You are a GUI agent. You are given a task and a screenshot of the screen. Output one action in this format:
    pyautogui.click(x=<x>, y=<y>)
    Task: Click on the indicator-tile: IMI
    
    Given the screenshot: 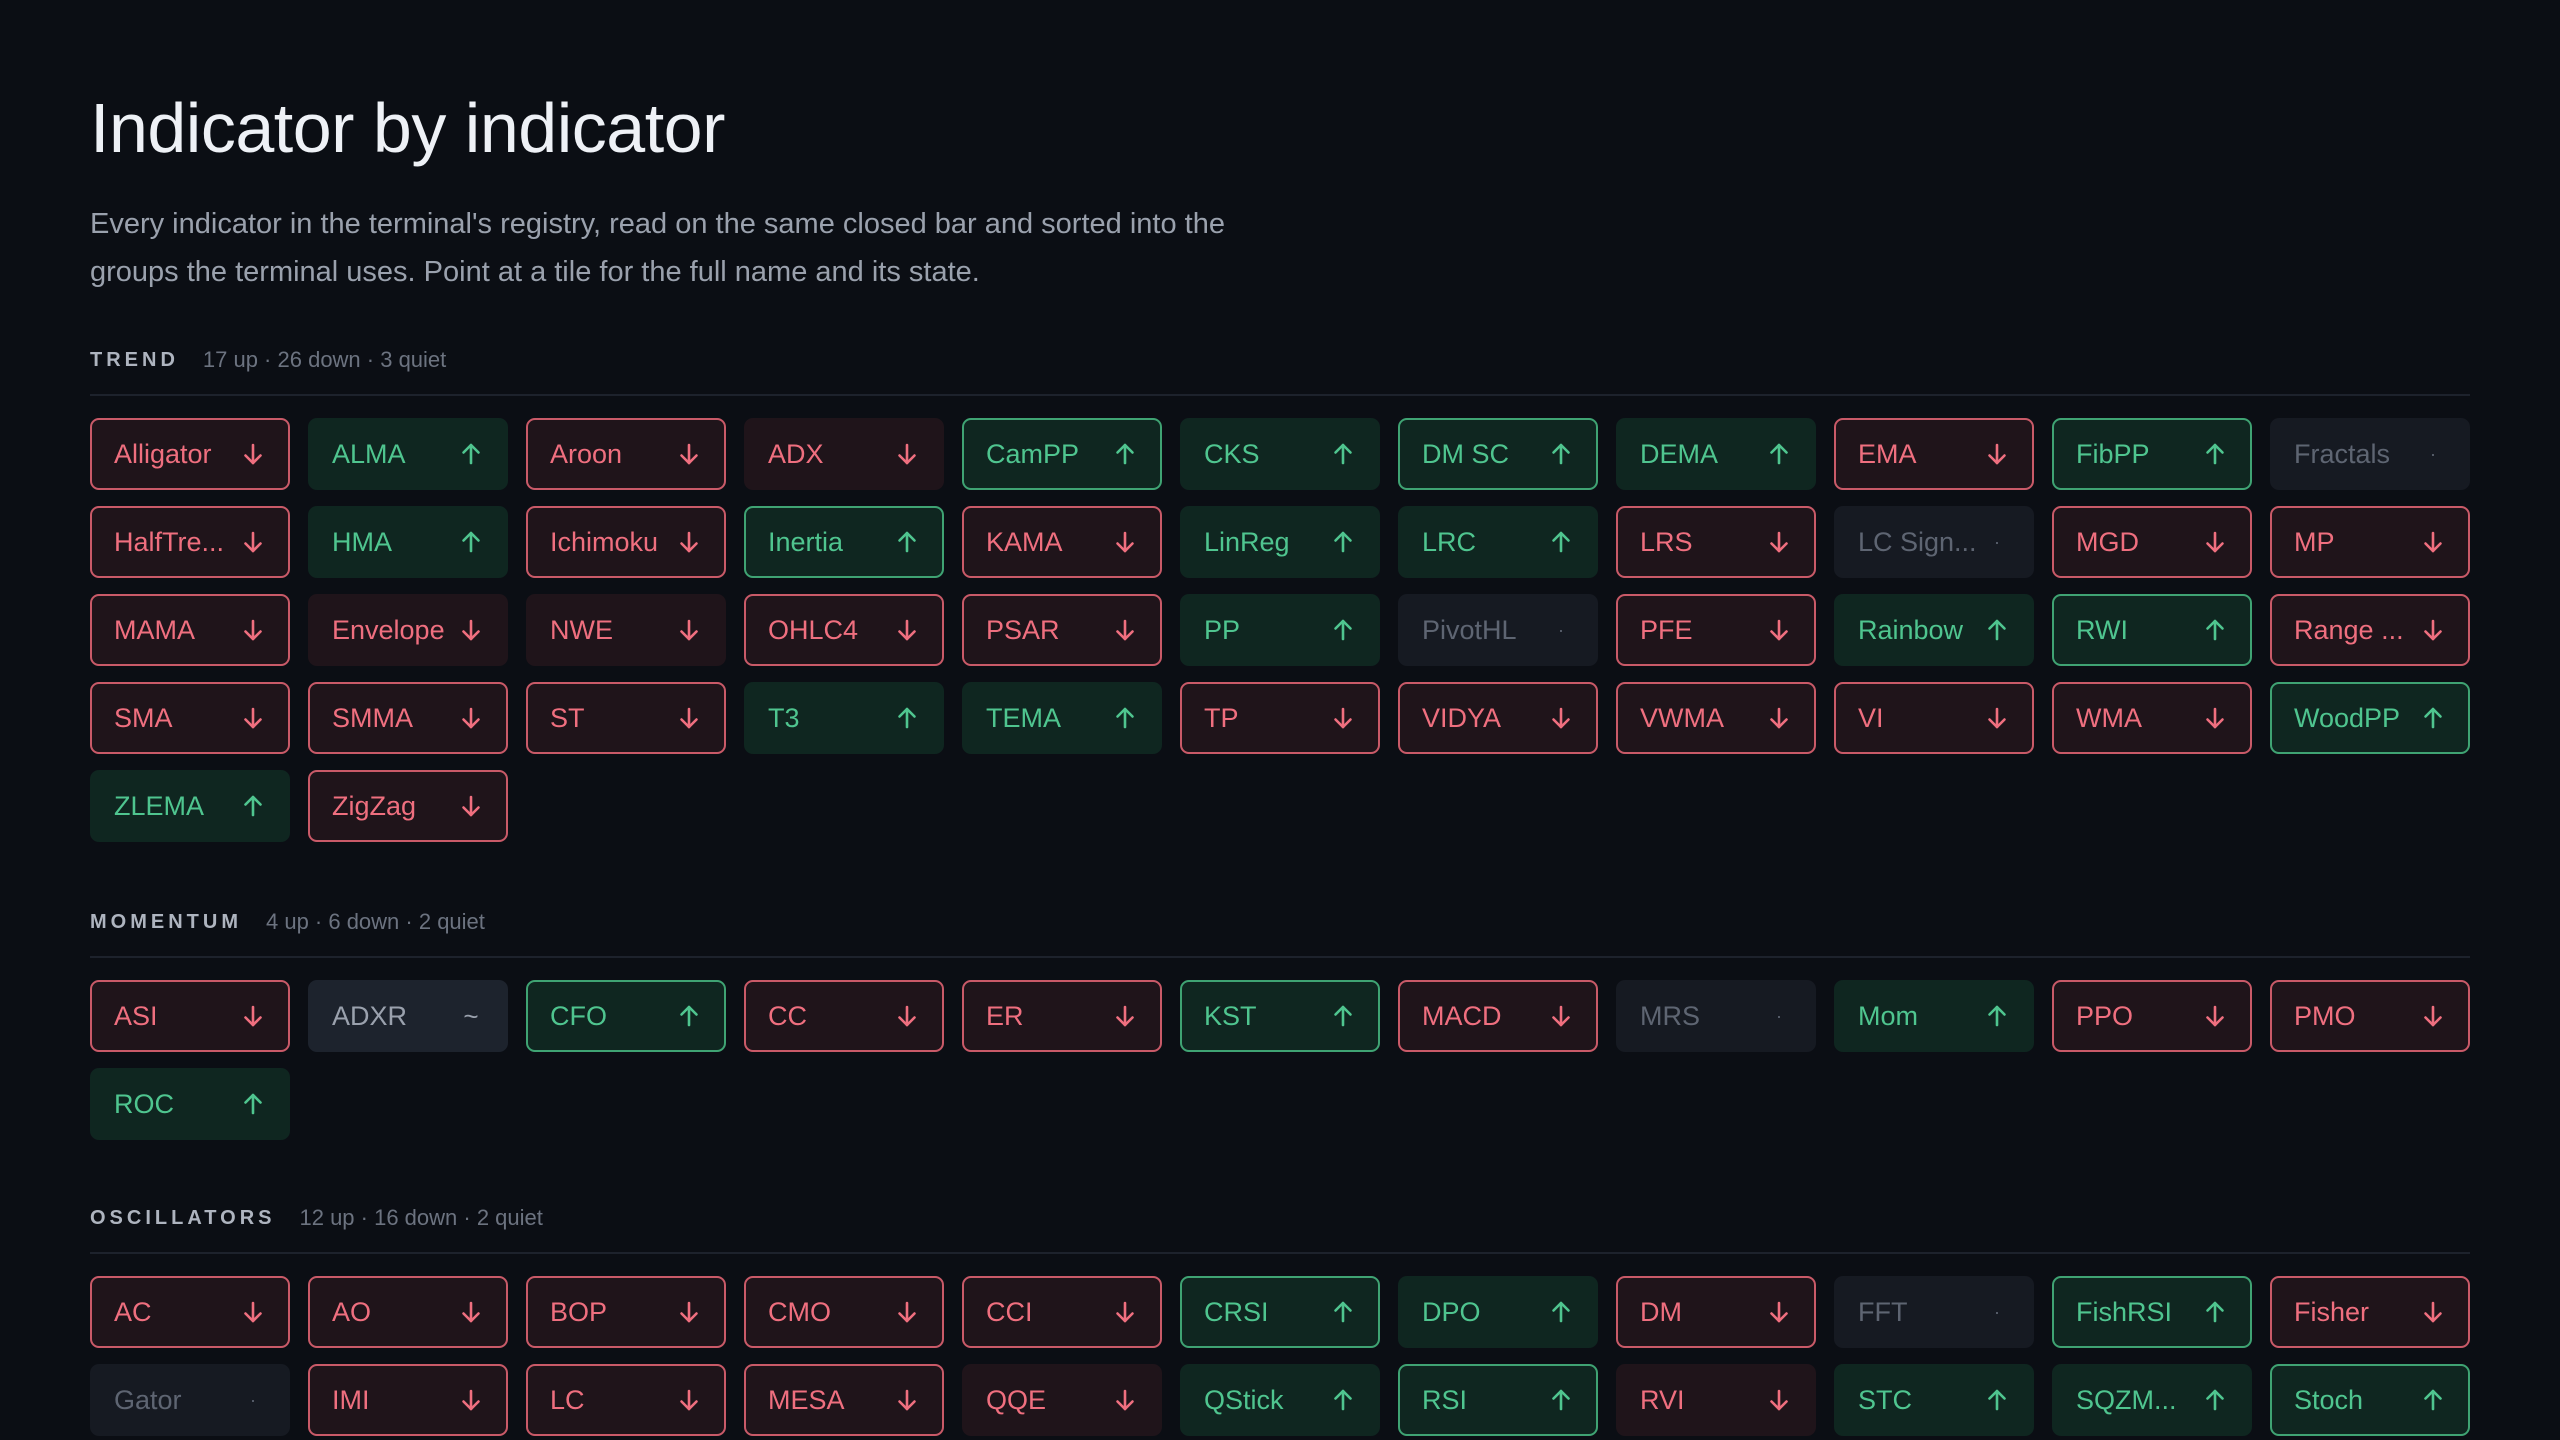 What is the action you would take?
    pyautogui.click(x=408, y=1400)
    